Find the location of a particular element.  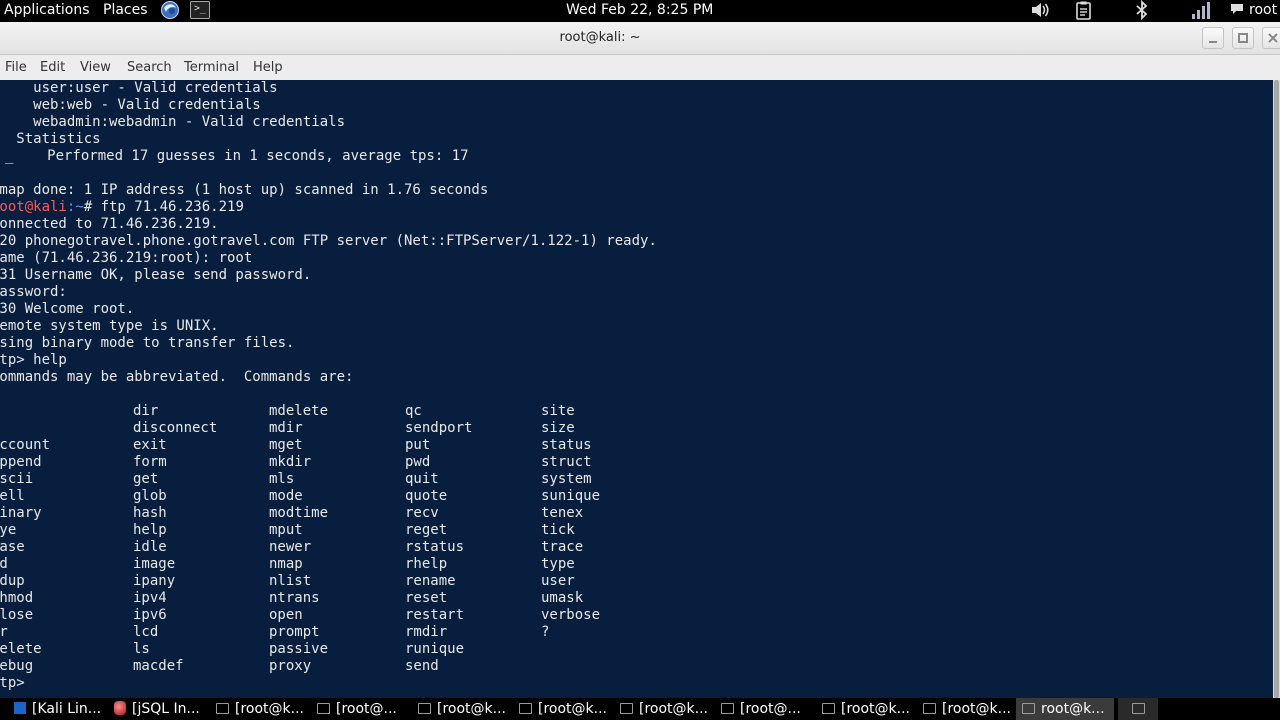

applications-menu: Applications is located at coordinates (47, 10).